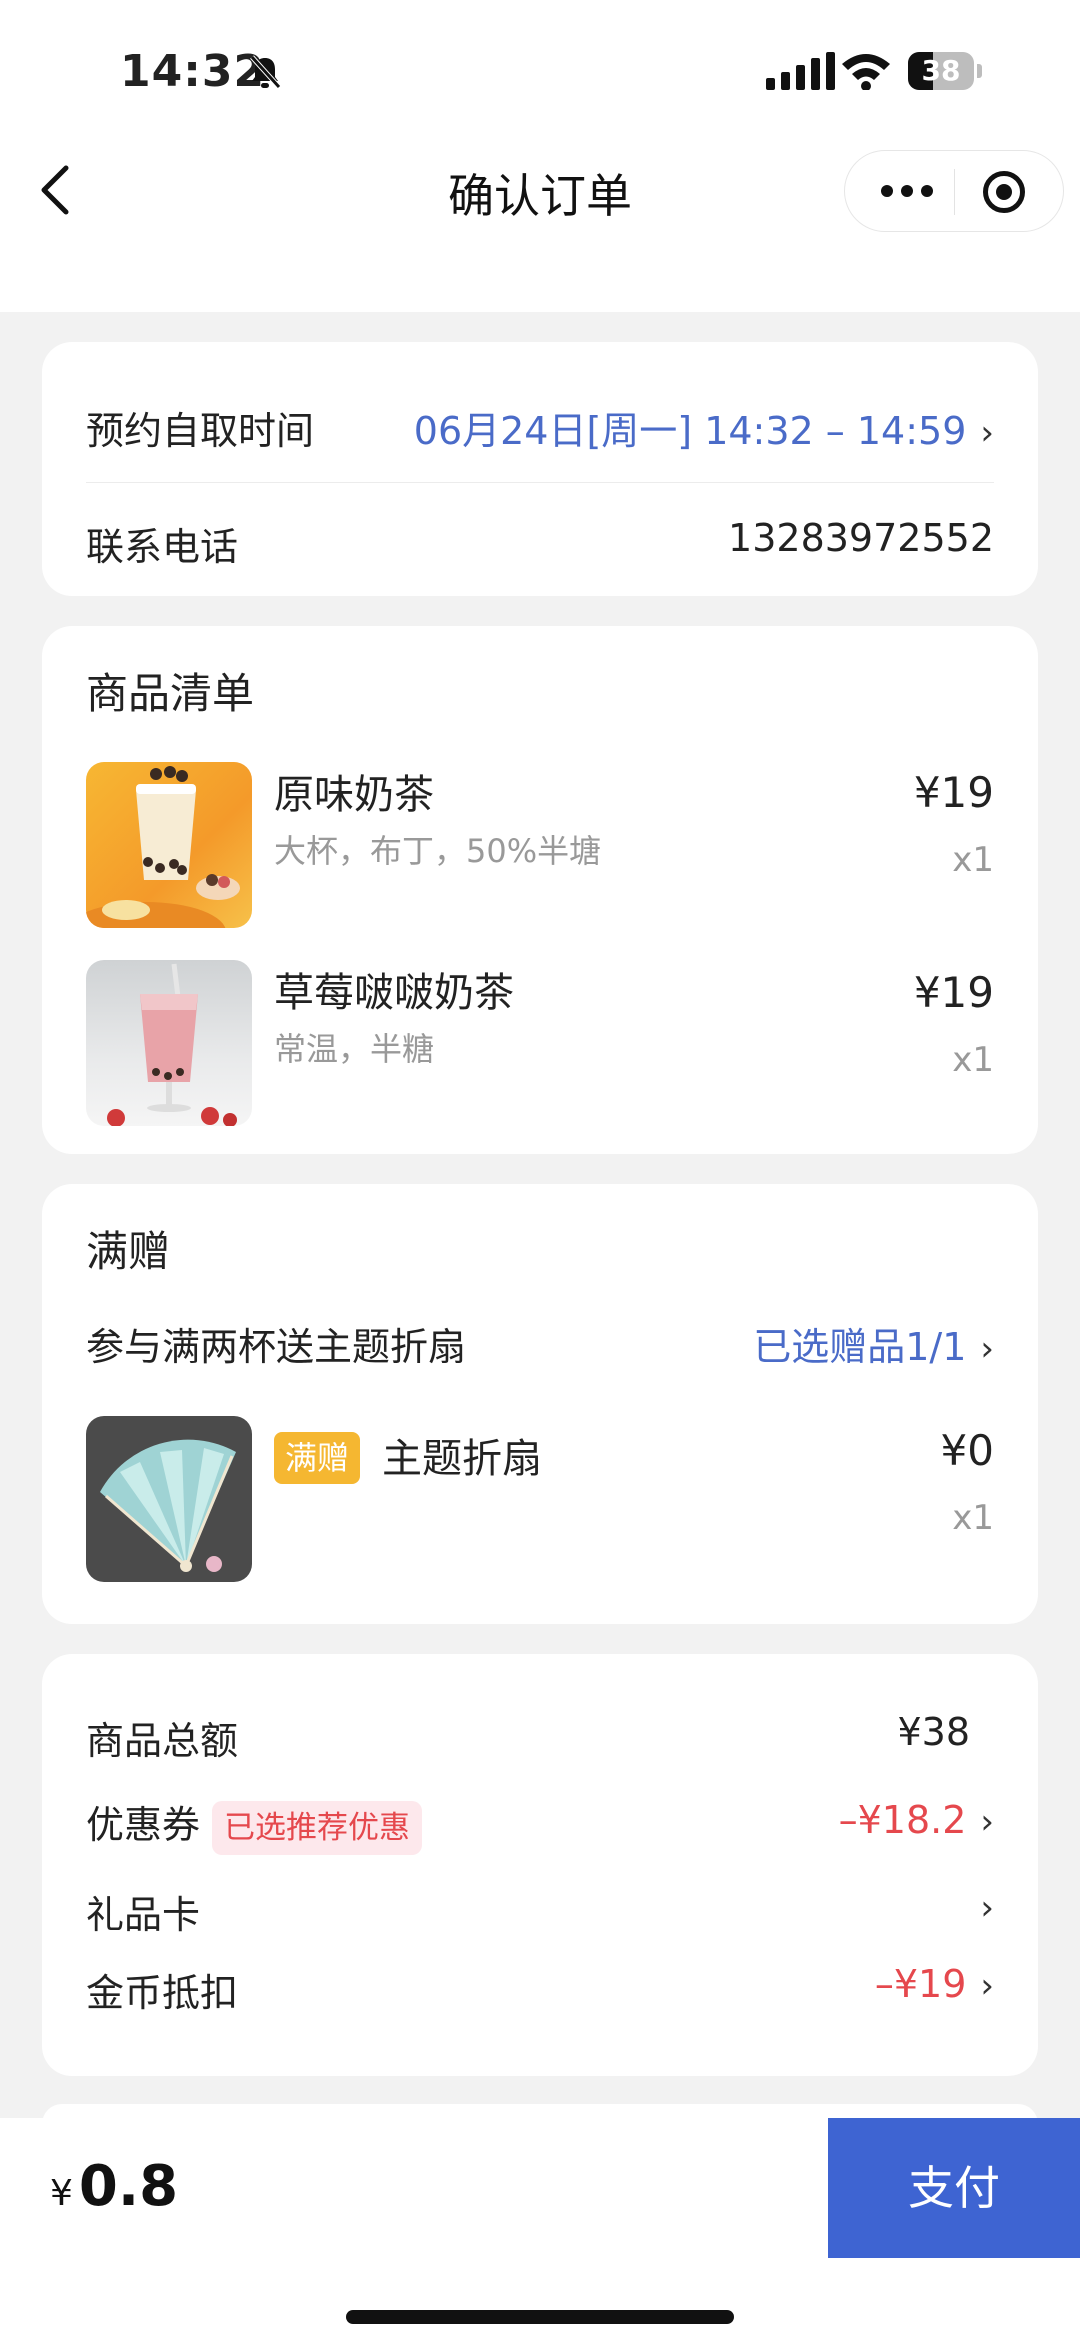 The height and width of the screenshot is (2341, 1080). Describe the element at coordinates (800, 71) in the screenshot. I see `cellular-signal-icon` at that location.